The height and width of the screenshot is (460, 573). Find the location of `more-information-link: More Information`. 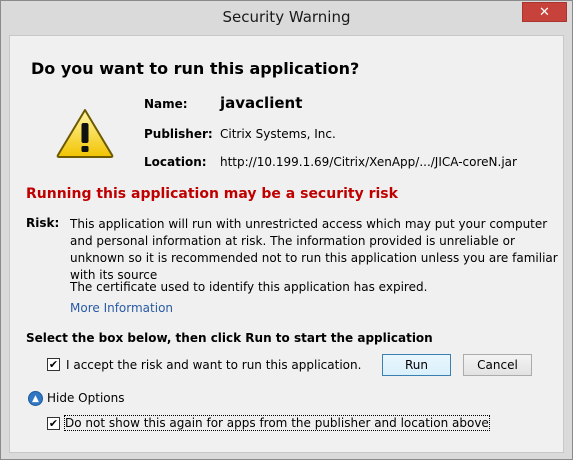

more-information-link: More Information is located at coordinates (121, 308).